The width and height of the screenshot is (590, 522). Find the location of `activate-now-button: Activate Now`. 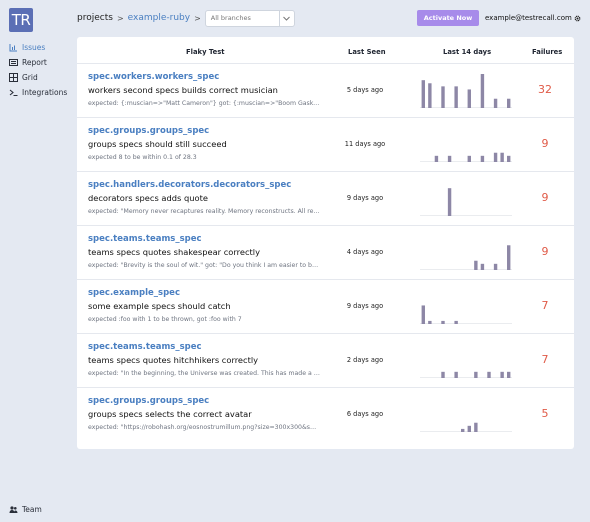

activate-now-button: Activate Now is located at coordinates (448, 18).